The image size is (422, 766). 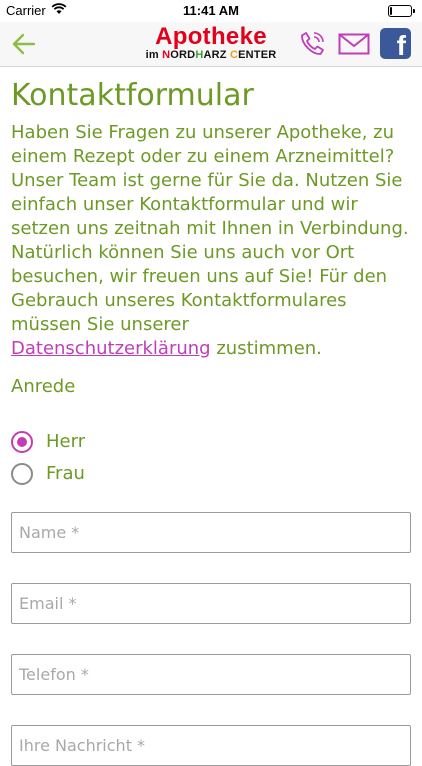 I want to click on facebook-button: f, so click(x=395, y=44).